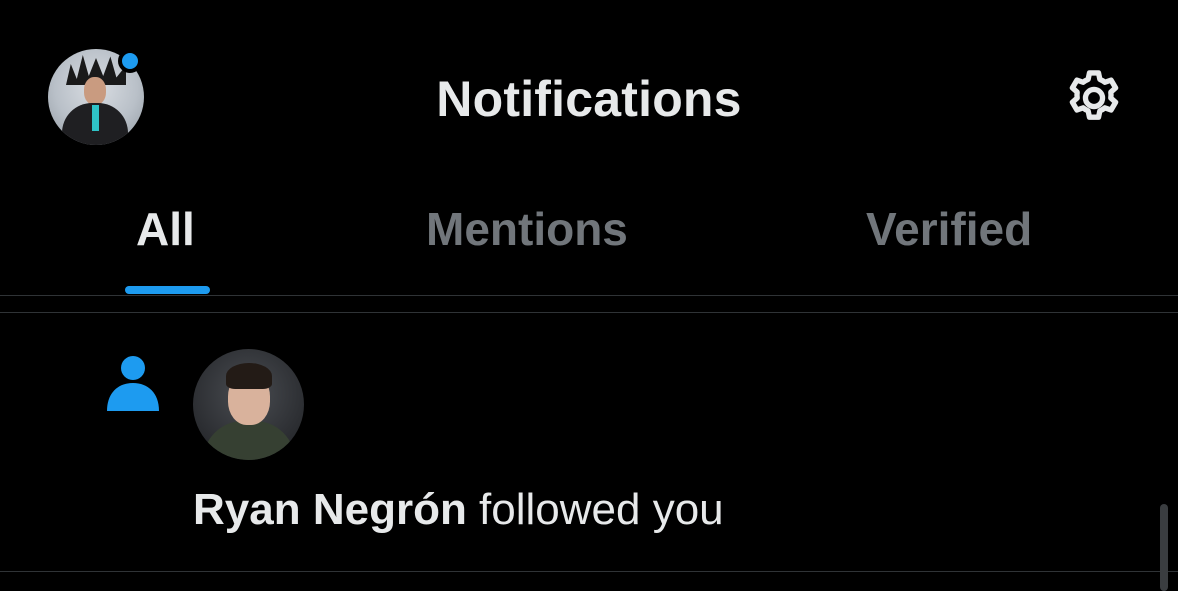 The height and width of the screenshot is (591, 1178). What do you see at coordinates (1164, 547) in the screenshot?
I see `scrollbar` at bounding box center [1164, 547].